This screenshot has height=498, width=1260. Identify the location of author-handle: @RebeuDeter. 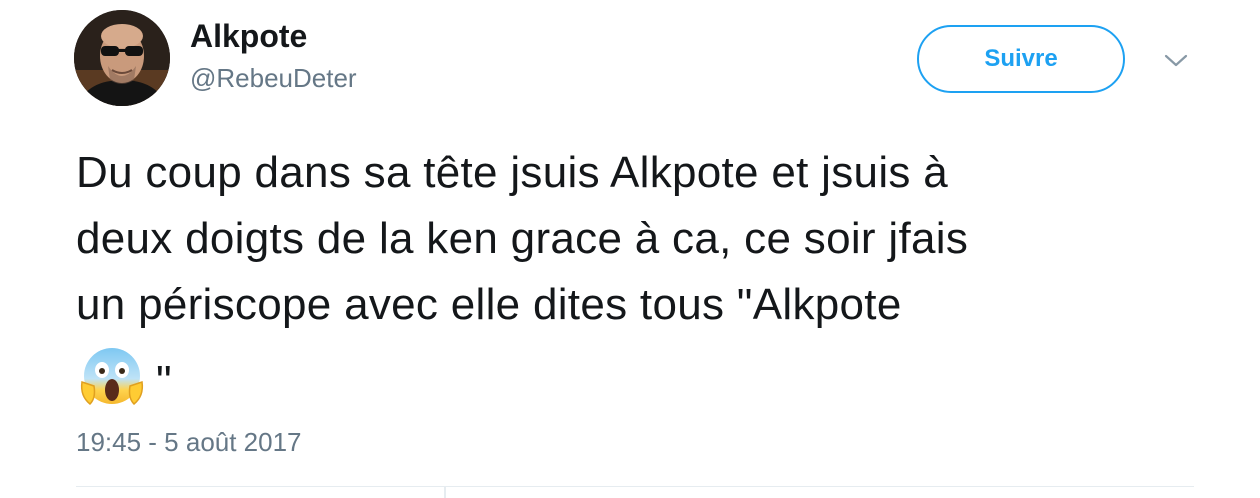
(273, 78).